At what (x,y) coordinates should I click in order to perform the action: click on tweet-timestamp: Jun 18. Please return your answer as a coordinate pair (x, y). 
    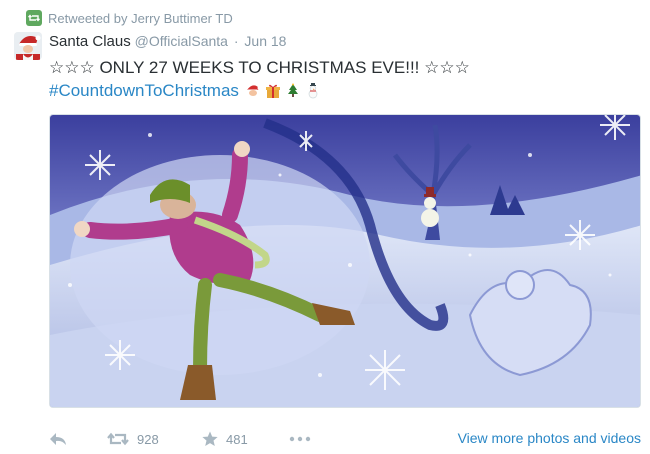
    Looking at the image, I should click on (265, 41).